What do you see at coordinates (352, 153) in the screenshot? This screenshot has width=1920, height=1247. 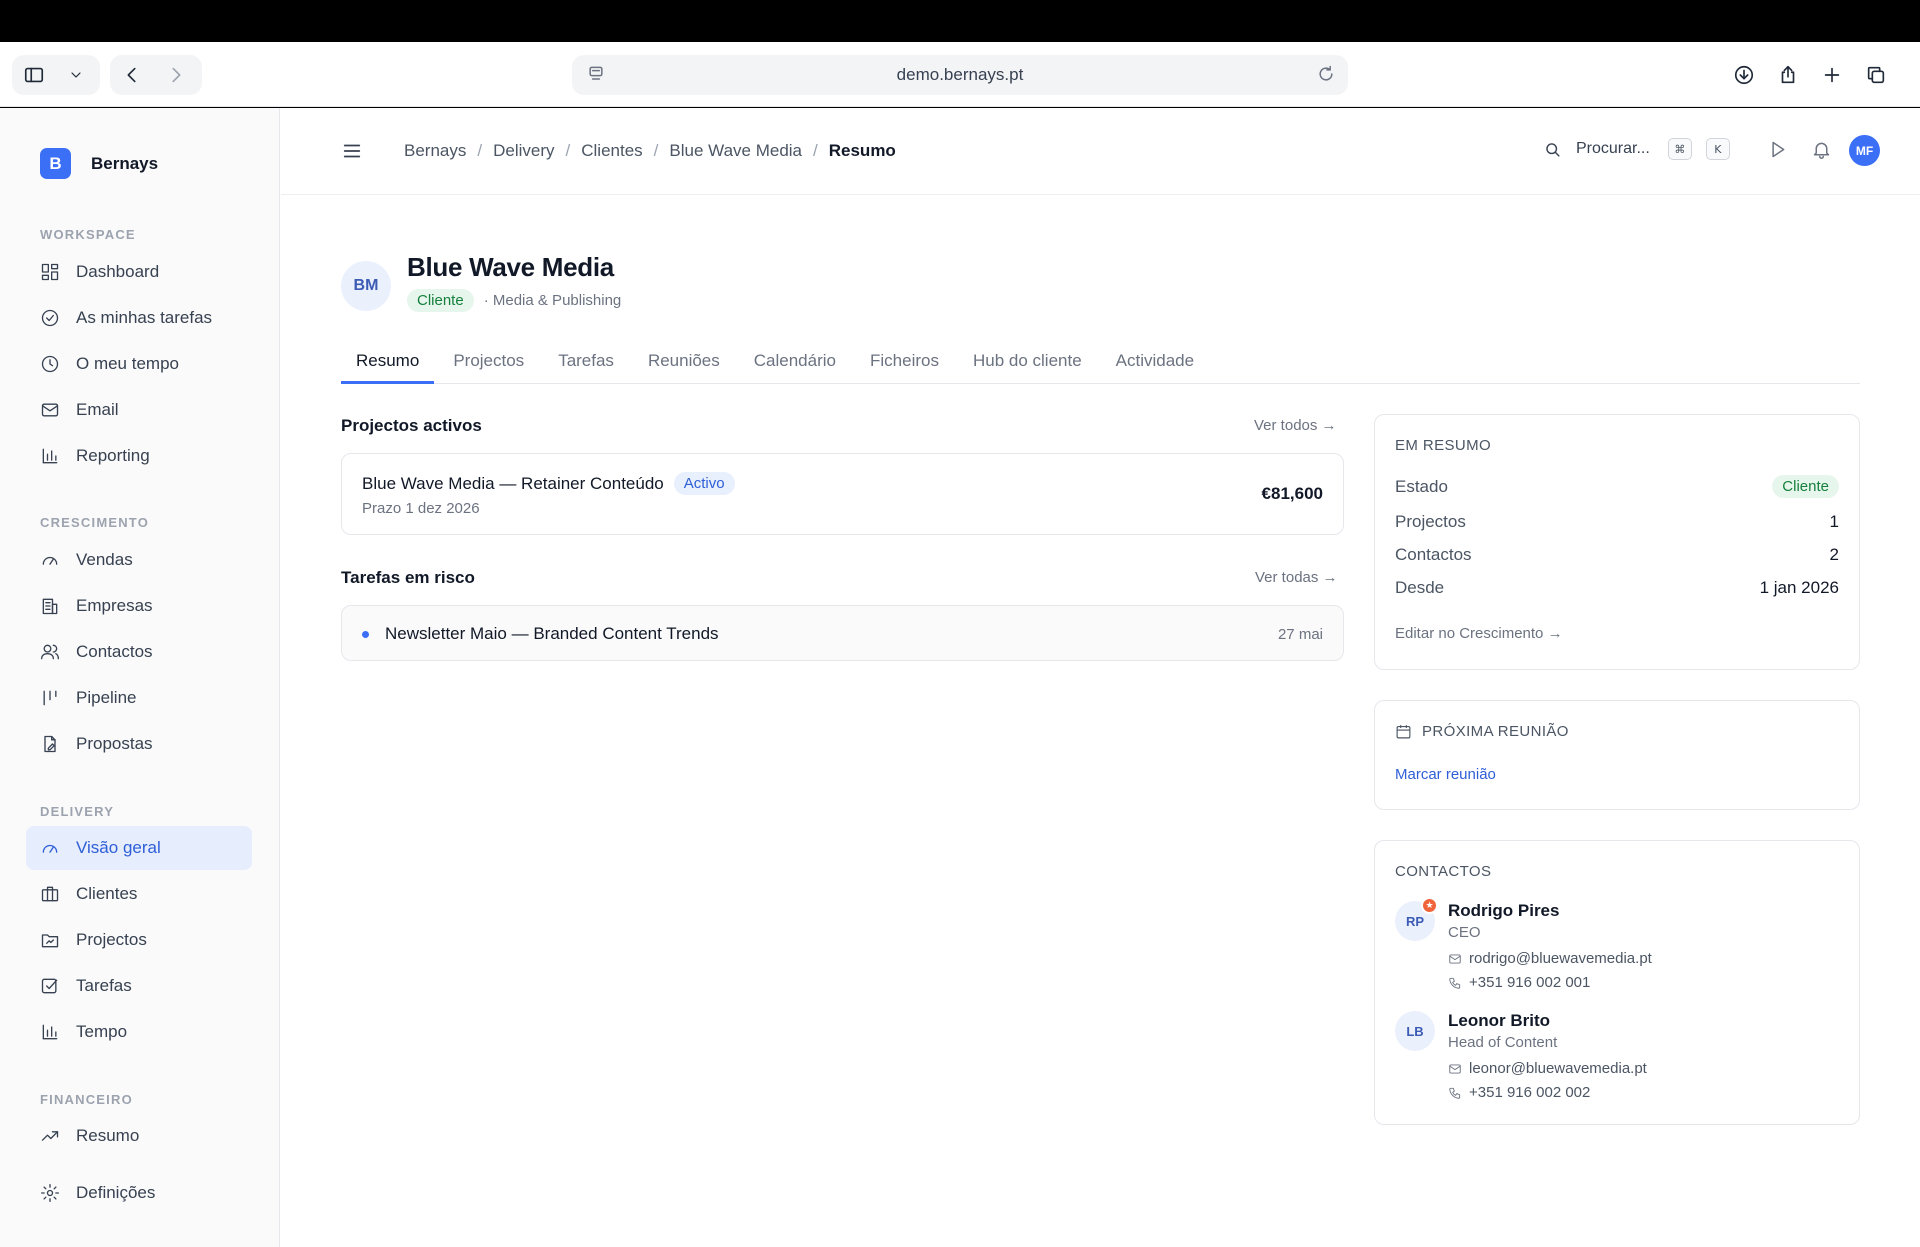 I see `menu-icon` at bounding box center [352, 153].